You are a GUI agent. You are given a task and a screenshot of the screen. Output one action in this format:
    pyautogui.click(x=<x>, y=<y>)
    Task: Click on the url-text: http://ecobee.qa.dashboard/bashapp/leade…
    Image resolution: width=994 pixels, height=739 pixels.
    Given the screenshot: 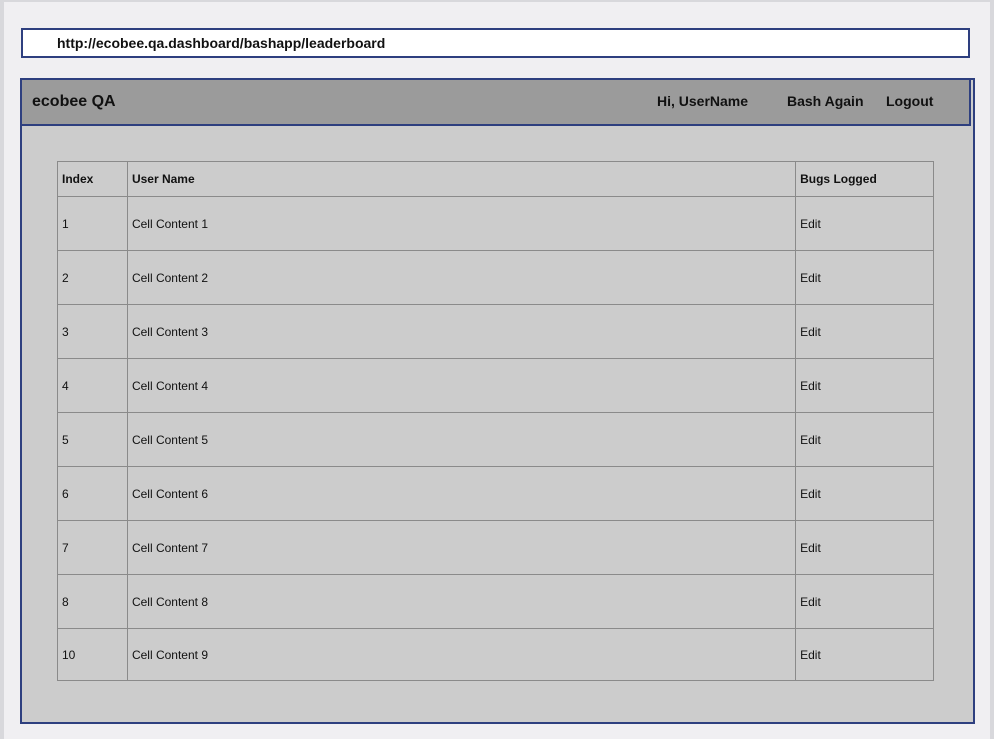 What is the action you would take?
    pyautogui.click(x=221, y=43)
    